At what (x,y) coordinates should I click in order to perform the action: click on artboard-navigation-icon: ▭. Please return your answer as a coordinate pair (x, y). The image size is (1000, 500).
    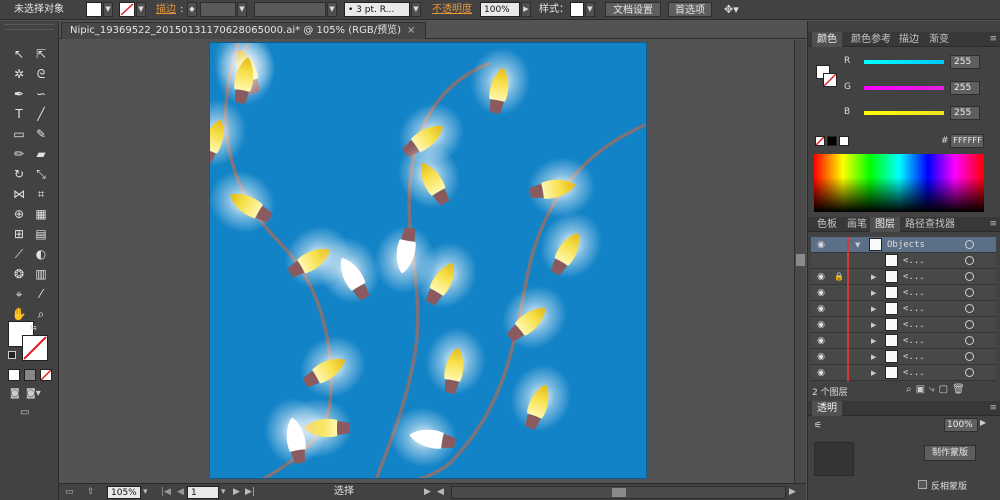
    Looking at the image, I should click on (72, 492).